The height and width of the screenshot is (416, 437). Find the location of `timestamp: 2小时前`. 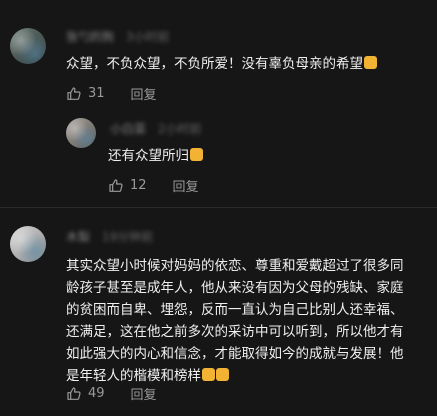

timestamp: 2小时前 is located at coordinates (179, 129).